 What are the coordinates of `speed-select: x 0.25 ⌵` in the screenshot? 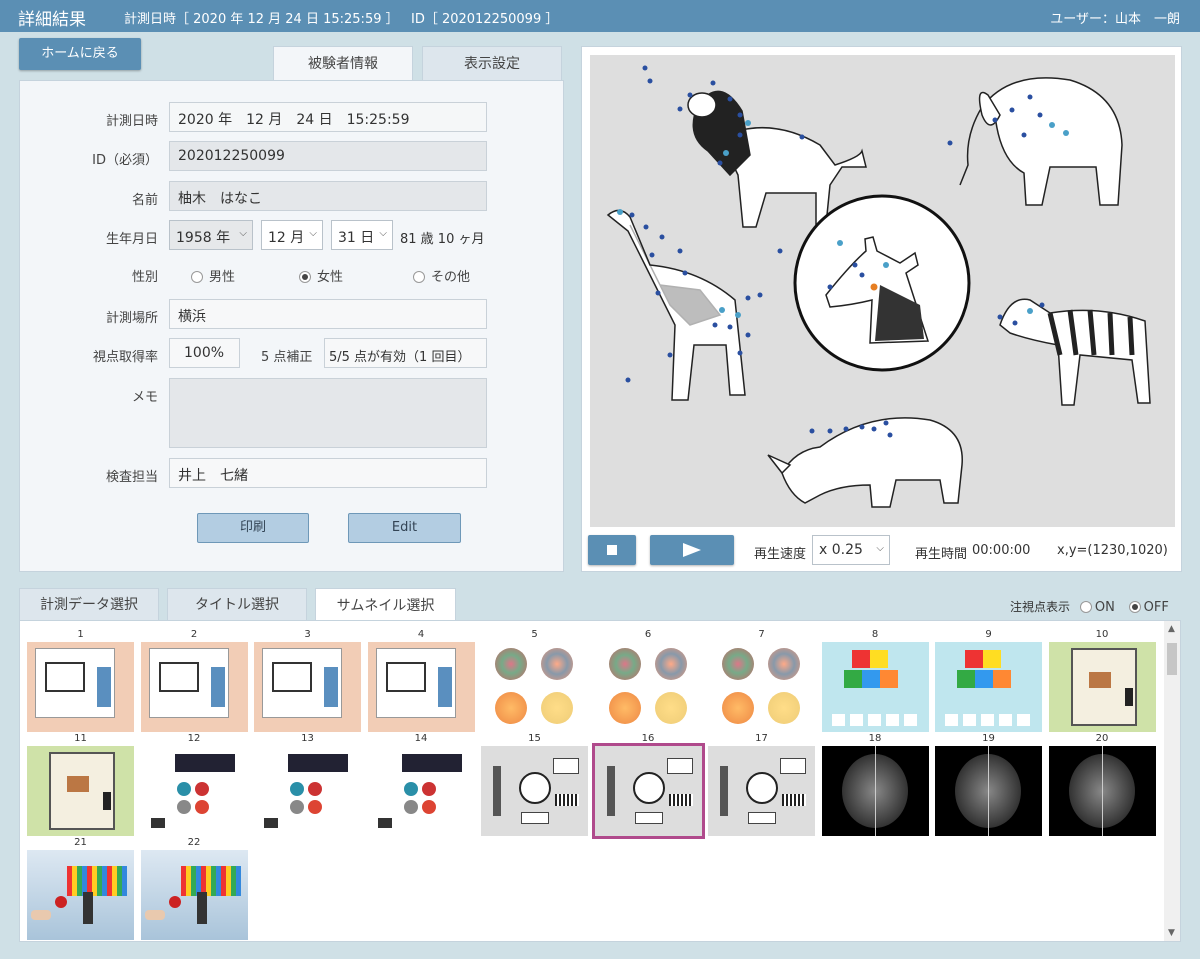 It's located at (851, 550).